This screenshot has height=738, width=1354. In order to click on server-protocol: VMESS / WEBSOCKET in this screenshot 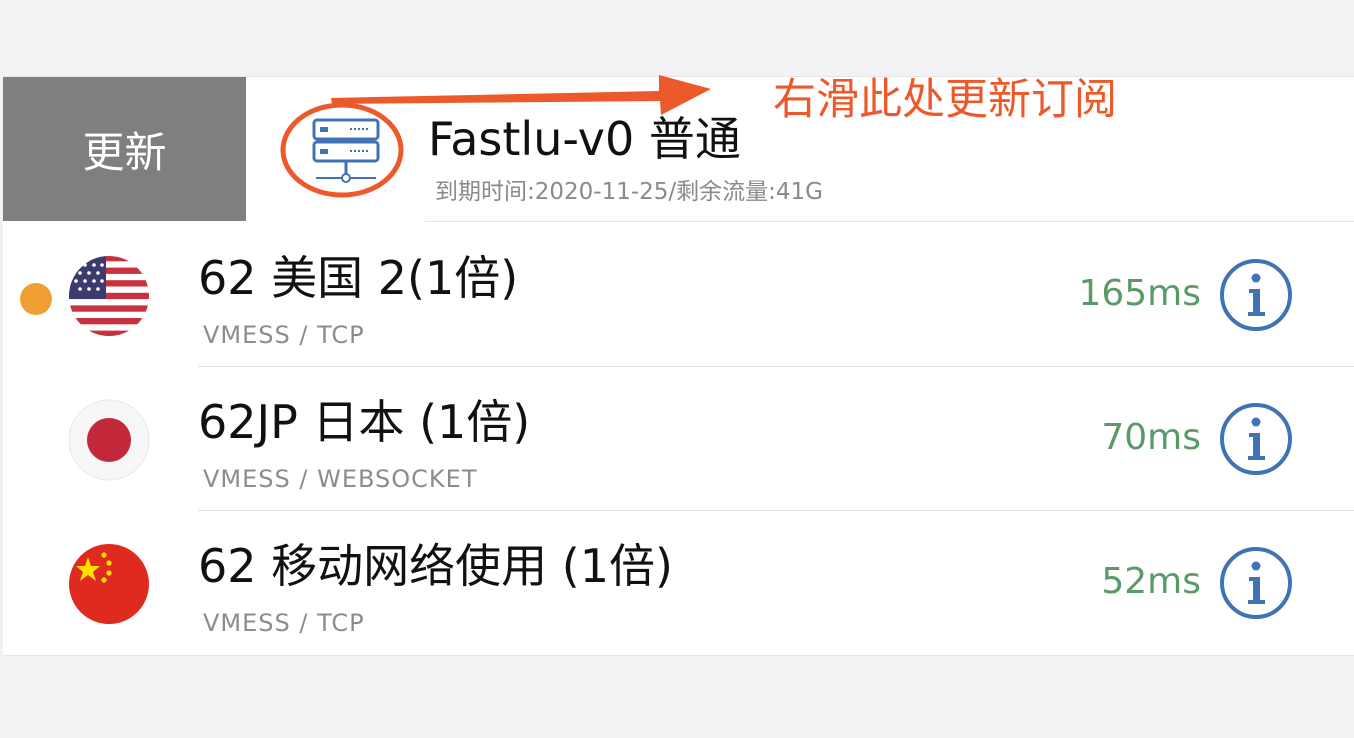, I will do `click(340, 479)`.